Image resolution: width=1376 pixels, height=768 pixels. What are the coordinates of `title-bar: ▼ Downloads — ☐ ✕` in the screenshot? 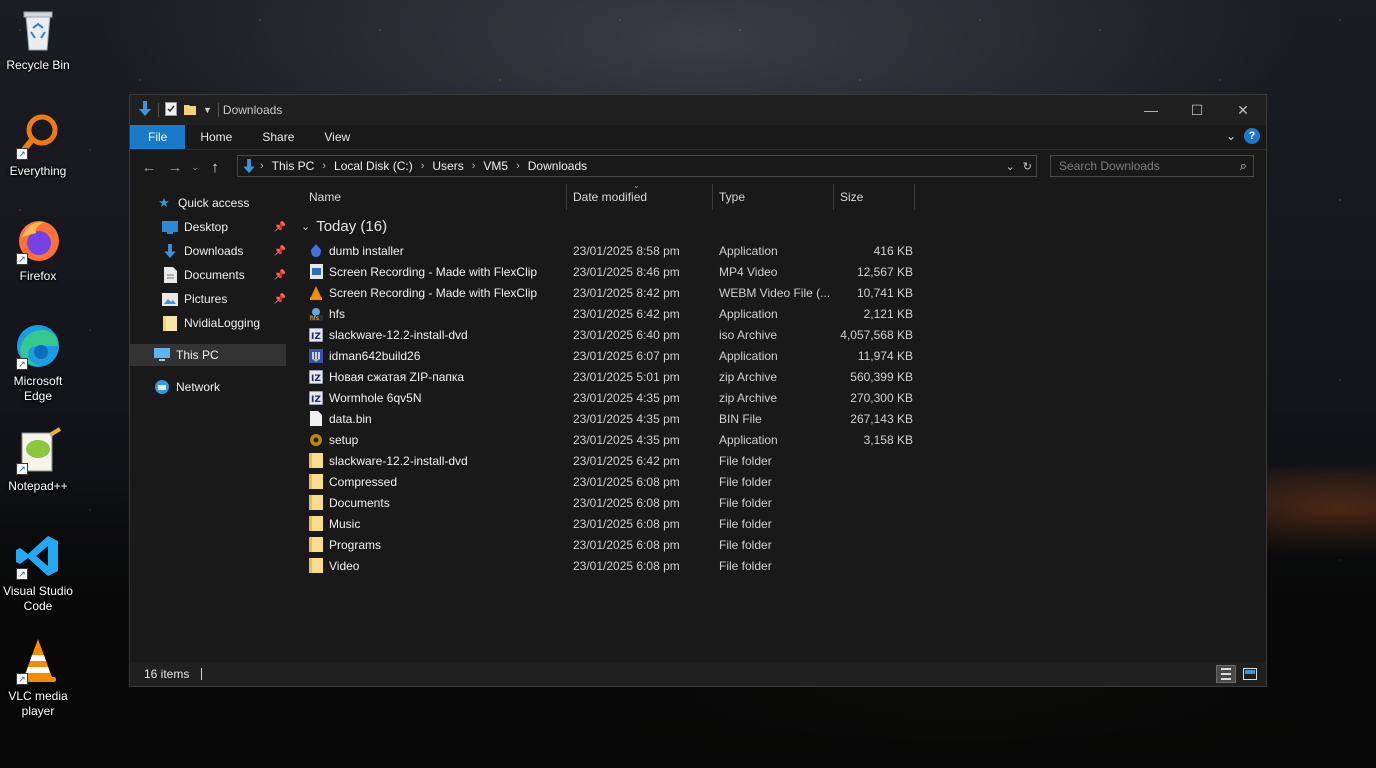 It's located at (698, 110).